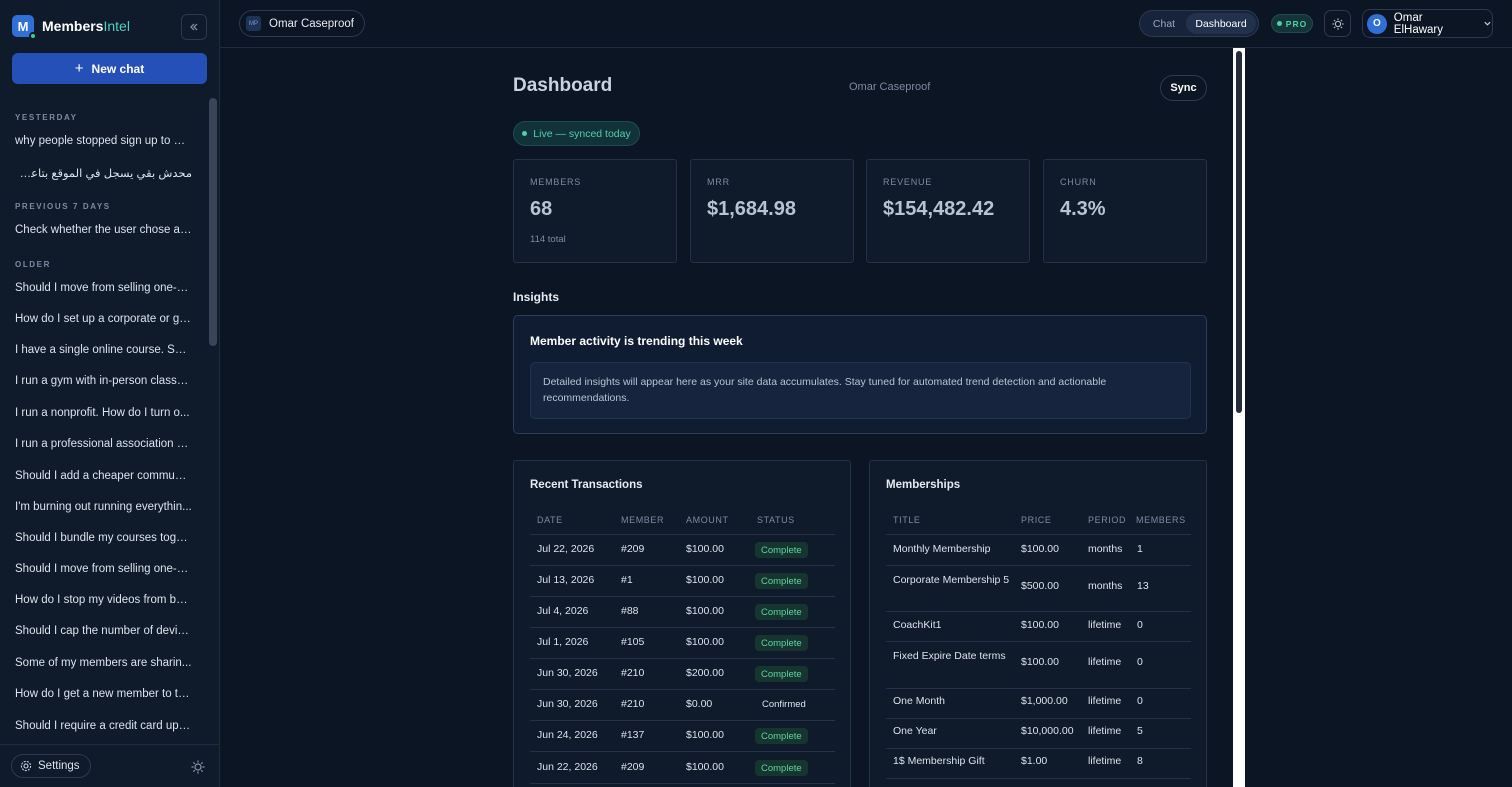 The height and width of the screenshot is (787, 1512). I want to click on new-chat-button: + New chat, so click(109, 68).